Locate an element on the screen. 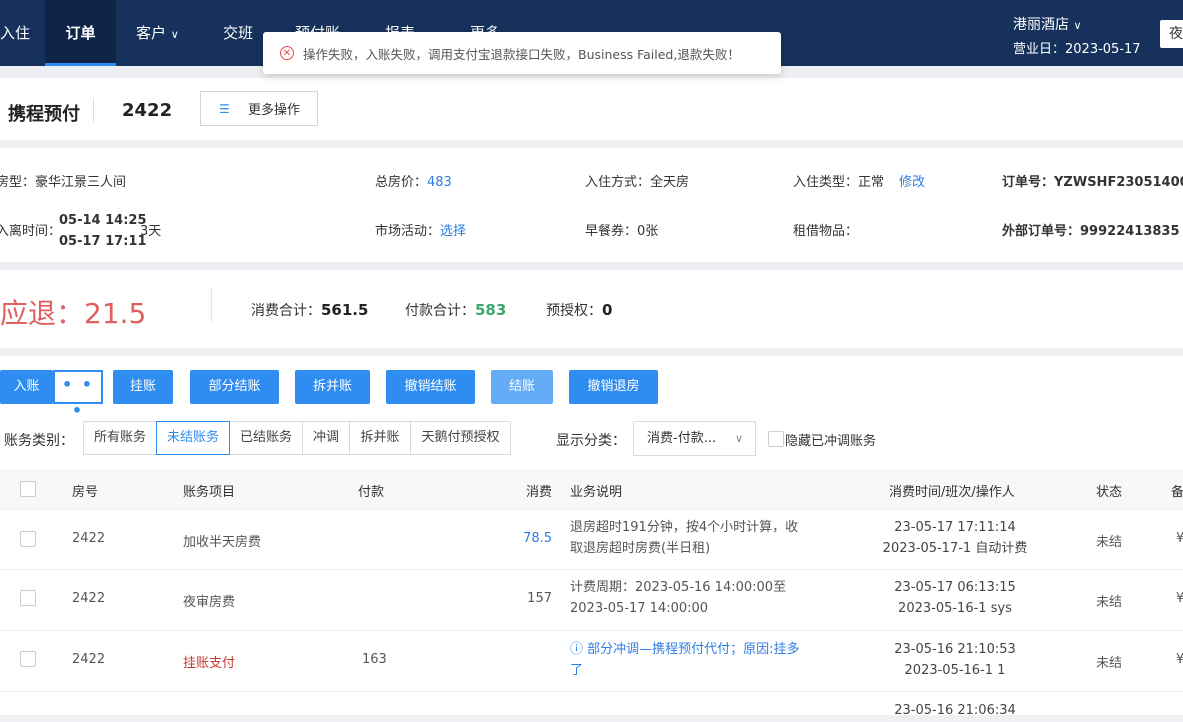  column-room: 房号 is located at coordinates (85, 492).